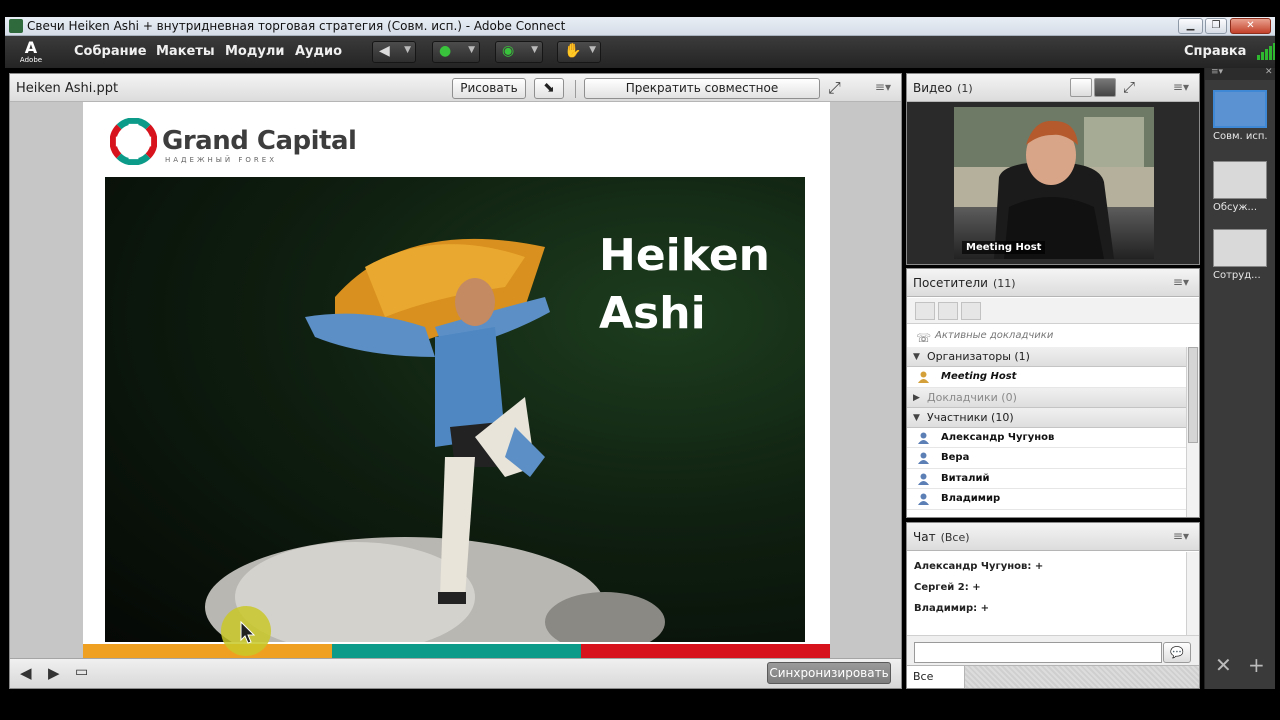 The width and height of the screenshot is (1280, 720). What do you see at coordinates (1193, 395) in the screenshot?
I see `scrollbar-thumb` at bounding box center [1193, 395].